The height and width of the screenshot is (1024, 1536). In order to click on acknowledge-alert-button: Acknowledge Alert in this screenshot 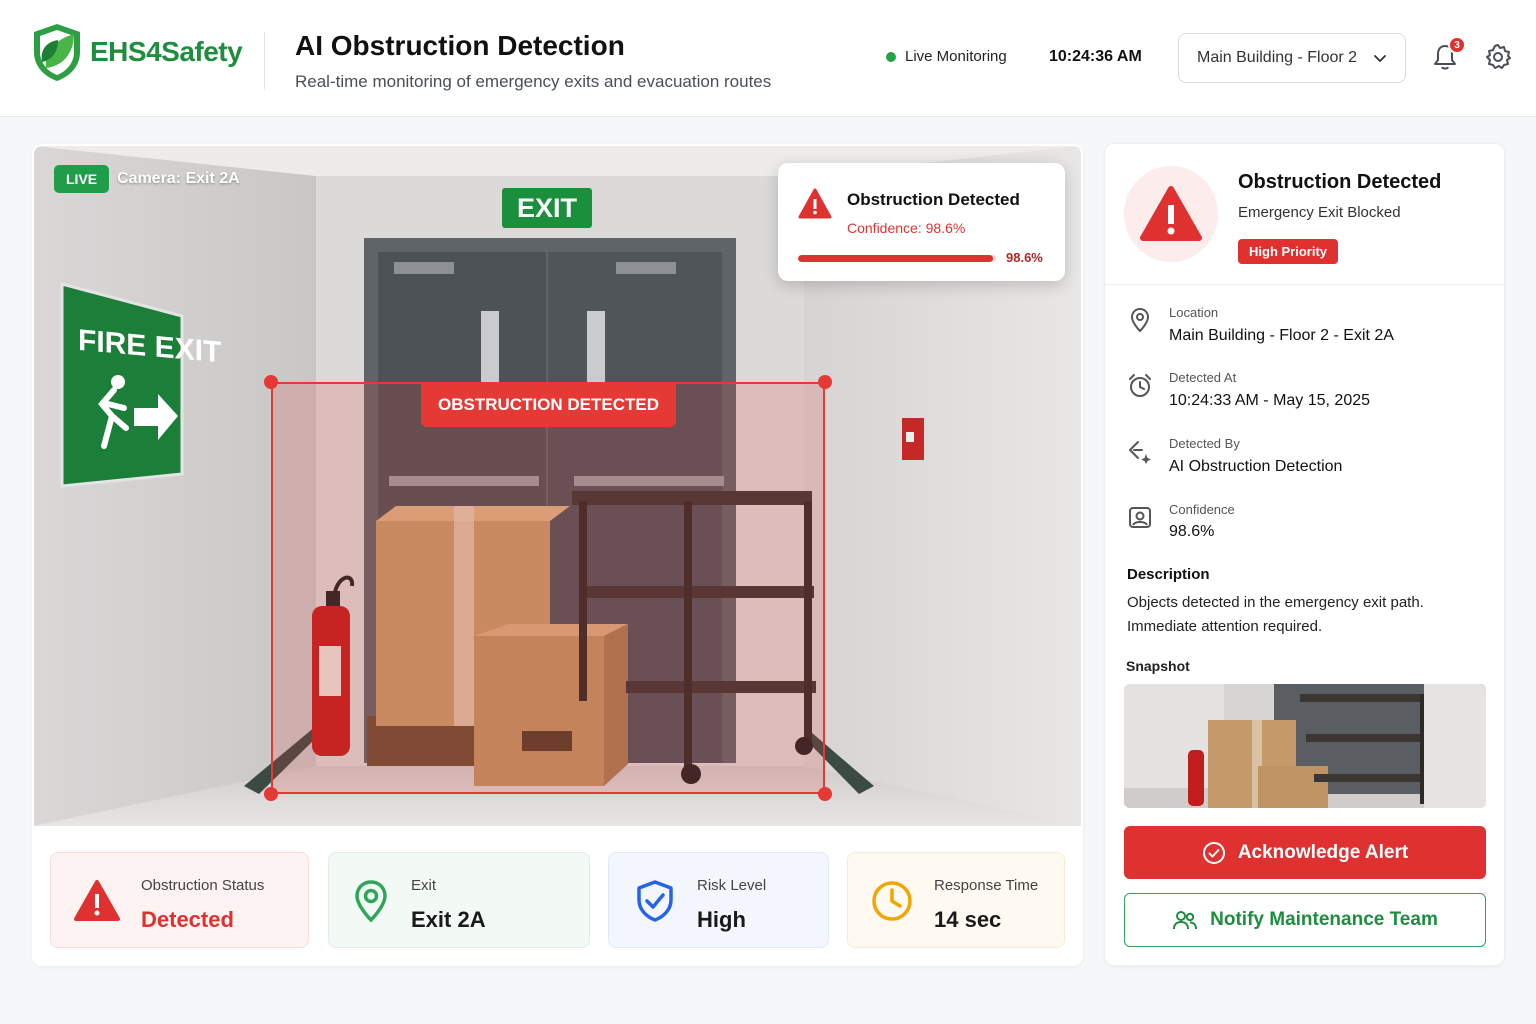, I will do `click(1305, 852)`.